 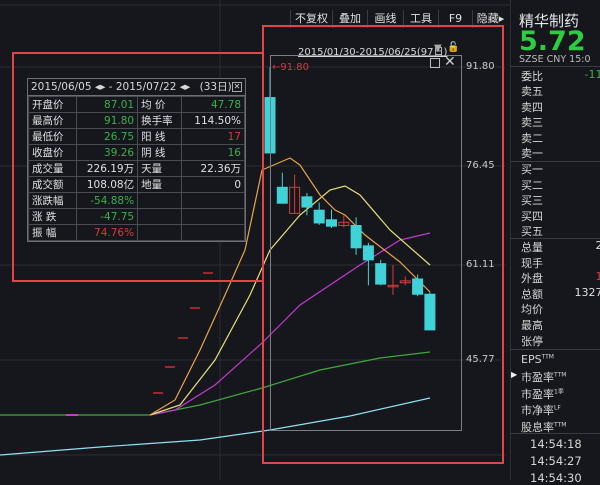 What do you see at coordinates (537, 377) in the screenshot?
I see `row-label: 市盈率` at bounding box center [537, 377].